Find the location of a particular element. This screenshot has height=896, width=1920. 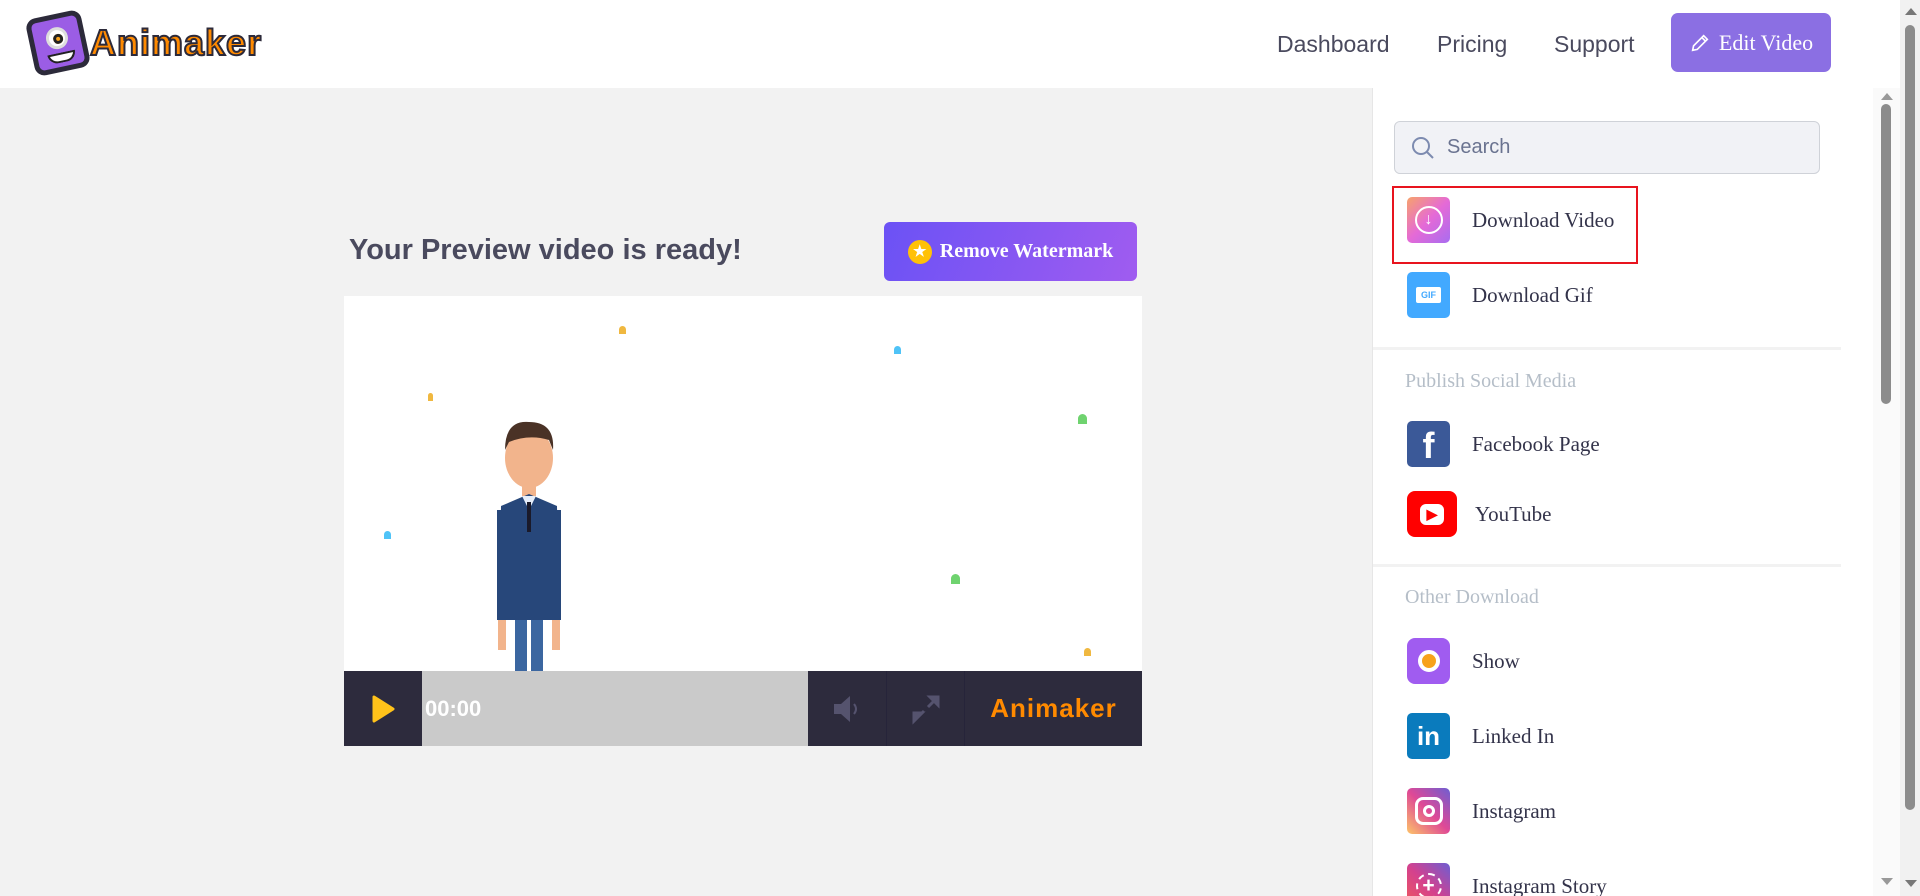

instagram-label: Instagram is located at coordinates (1514, 810).